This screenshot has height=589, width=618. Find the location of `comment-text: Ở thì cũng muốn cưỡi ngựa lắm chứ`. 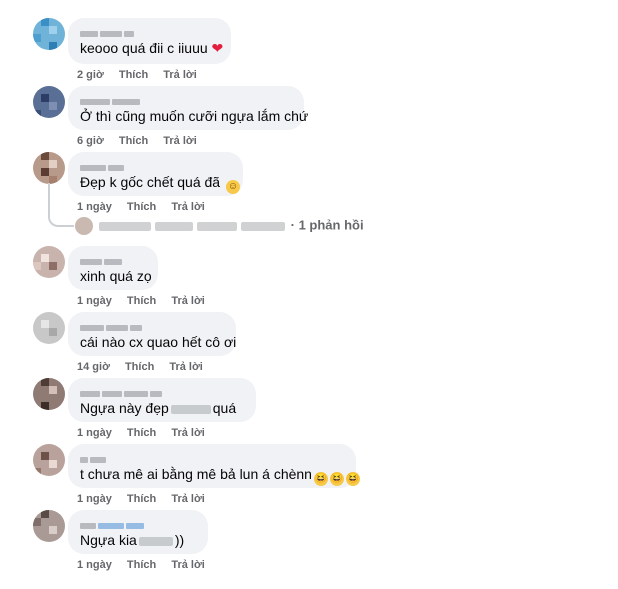

comment-text: Ở thì cũng muốn cưỡi ngựa lắm chứ is located at coordinates (194, 116).